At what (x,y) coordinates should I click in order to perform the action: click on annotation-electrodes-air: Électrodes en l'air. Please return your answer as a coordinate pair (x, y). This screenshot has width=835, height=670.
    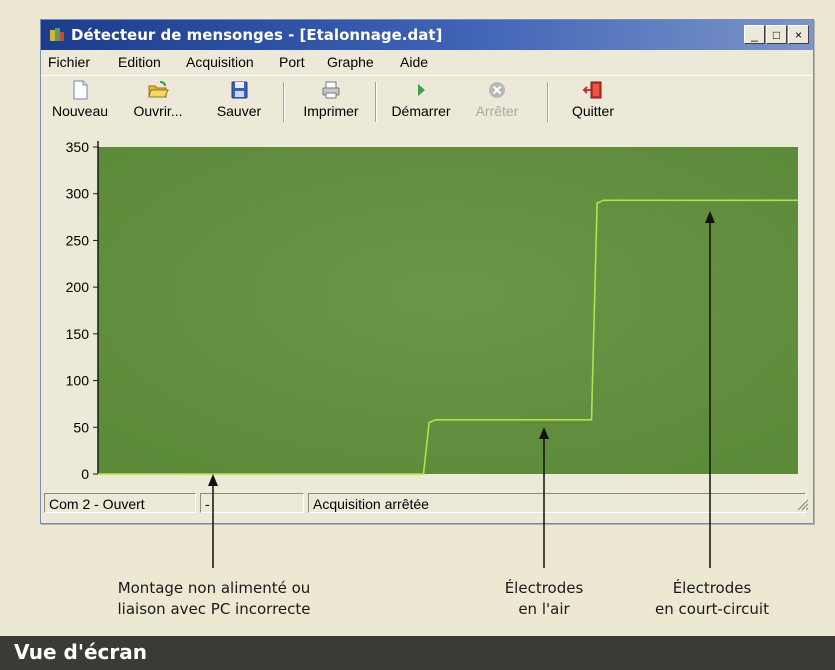
    Looking at the image, I should click on (544, 599).